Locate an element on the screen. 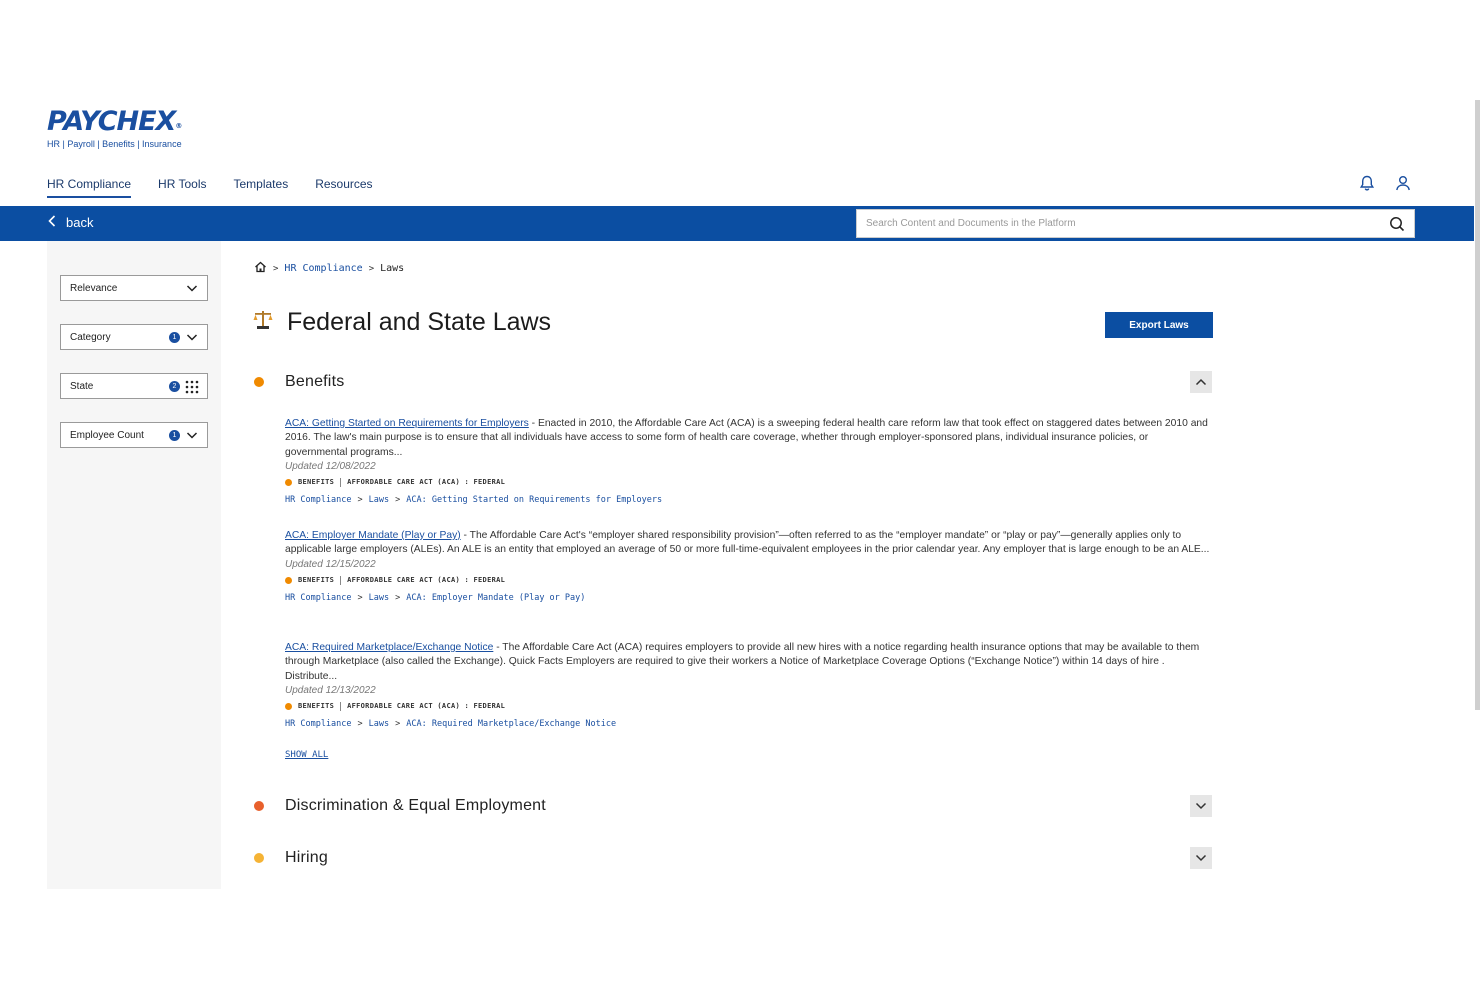 Image resolution: width=1480 pixels, height=987 pixels. toolbar: back is located at coordinates (737, 223).